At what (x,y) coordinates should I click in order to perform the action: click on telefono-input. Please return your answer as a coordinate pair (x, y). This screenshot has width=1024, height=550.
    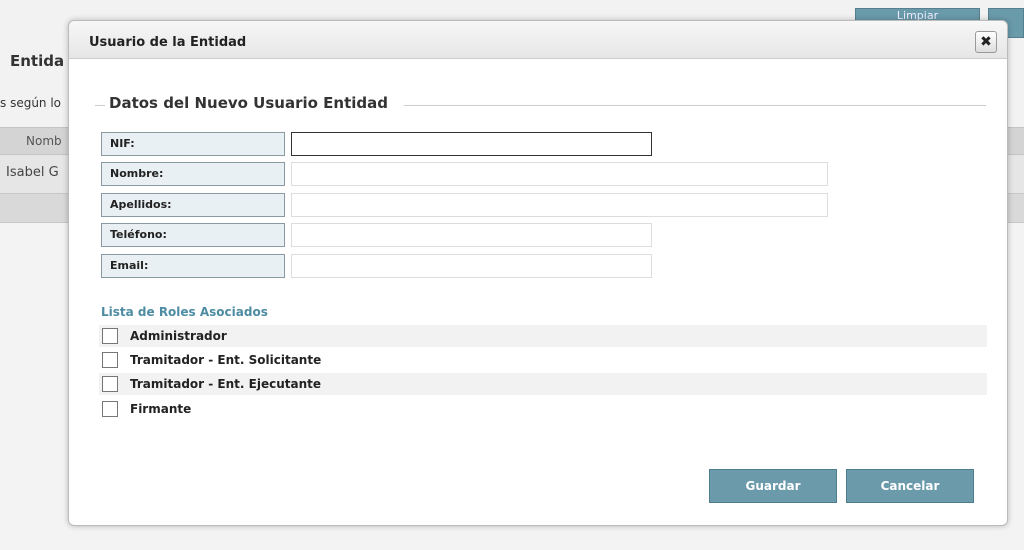
    Looking at the image, I should click on (471, 235).